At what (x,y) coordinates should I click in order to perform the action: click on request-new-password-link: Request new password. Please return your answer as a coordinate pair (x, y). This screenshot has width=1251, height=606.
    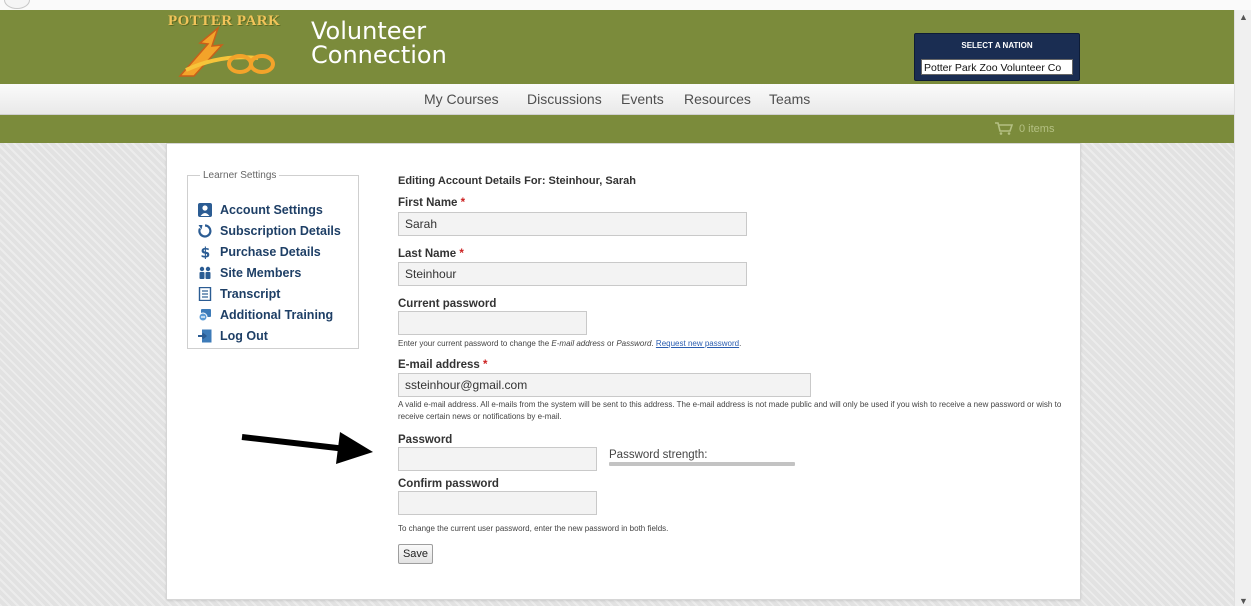
    Looking at the image, I should click on (697, 343).